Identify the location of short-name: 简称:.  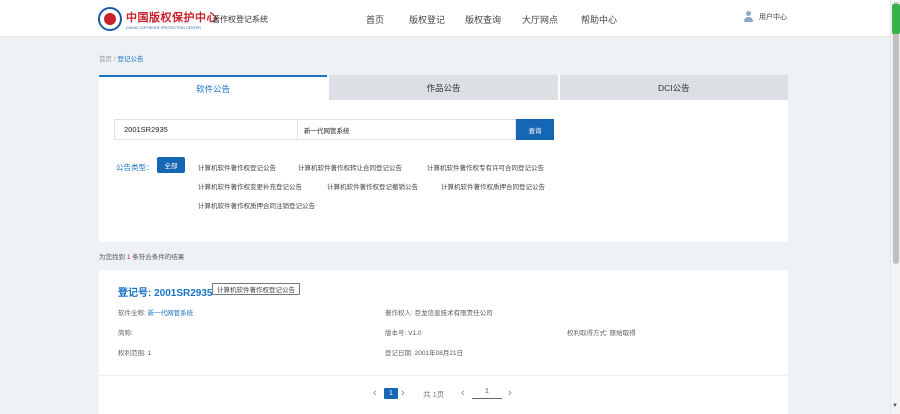
(125, 333).